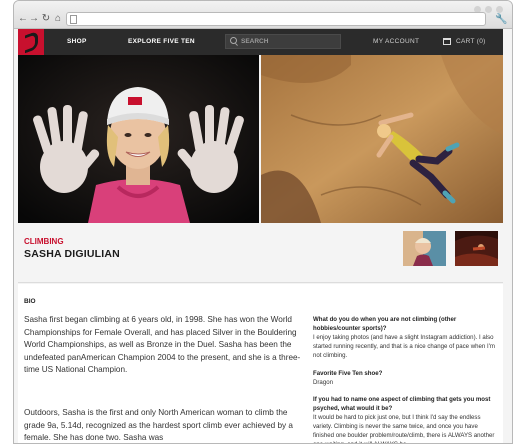 This screenshot has height=444, width=526. What do you see at coordinates (255, 41) in the screenshot?
I see `search-placeholder: SEARCH` at bounding box center [255, 41].